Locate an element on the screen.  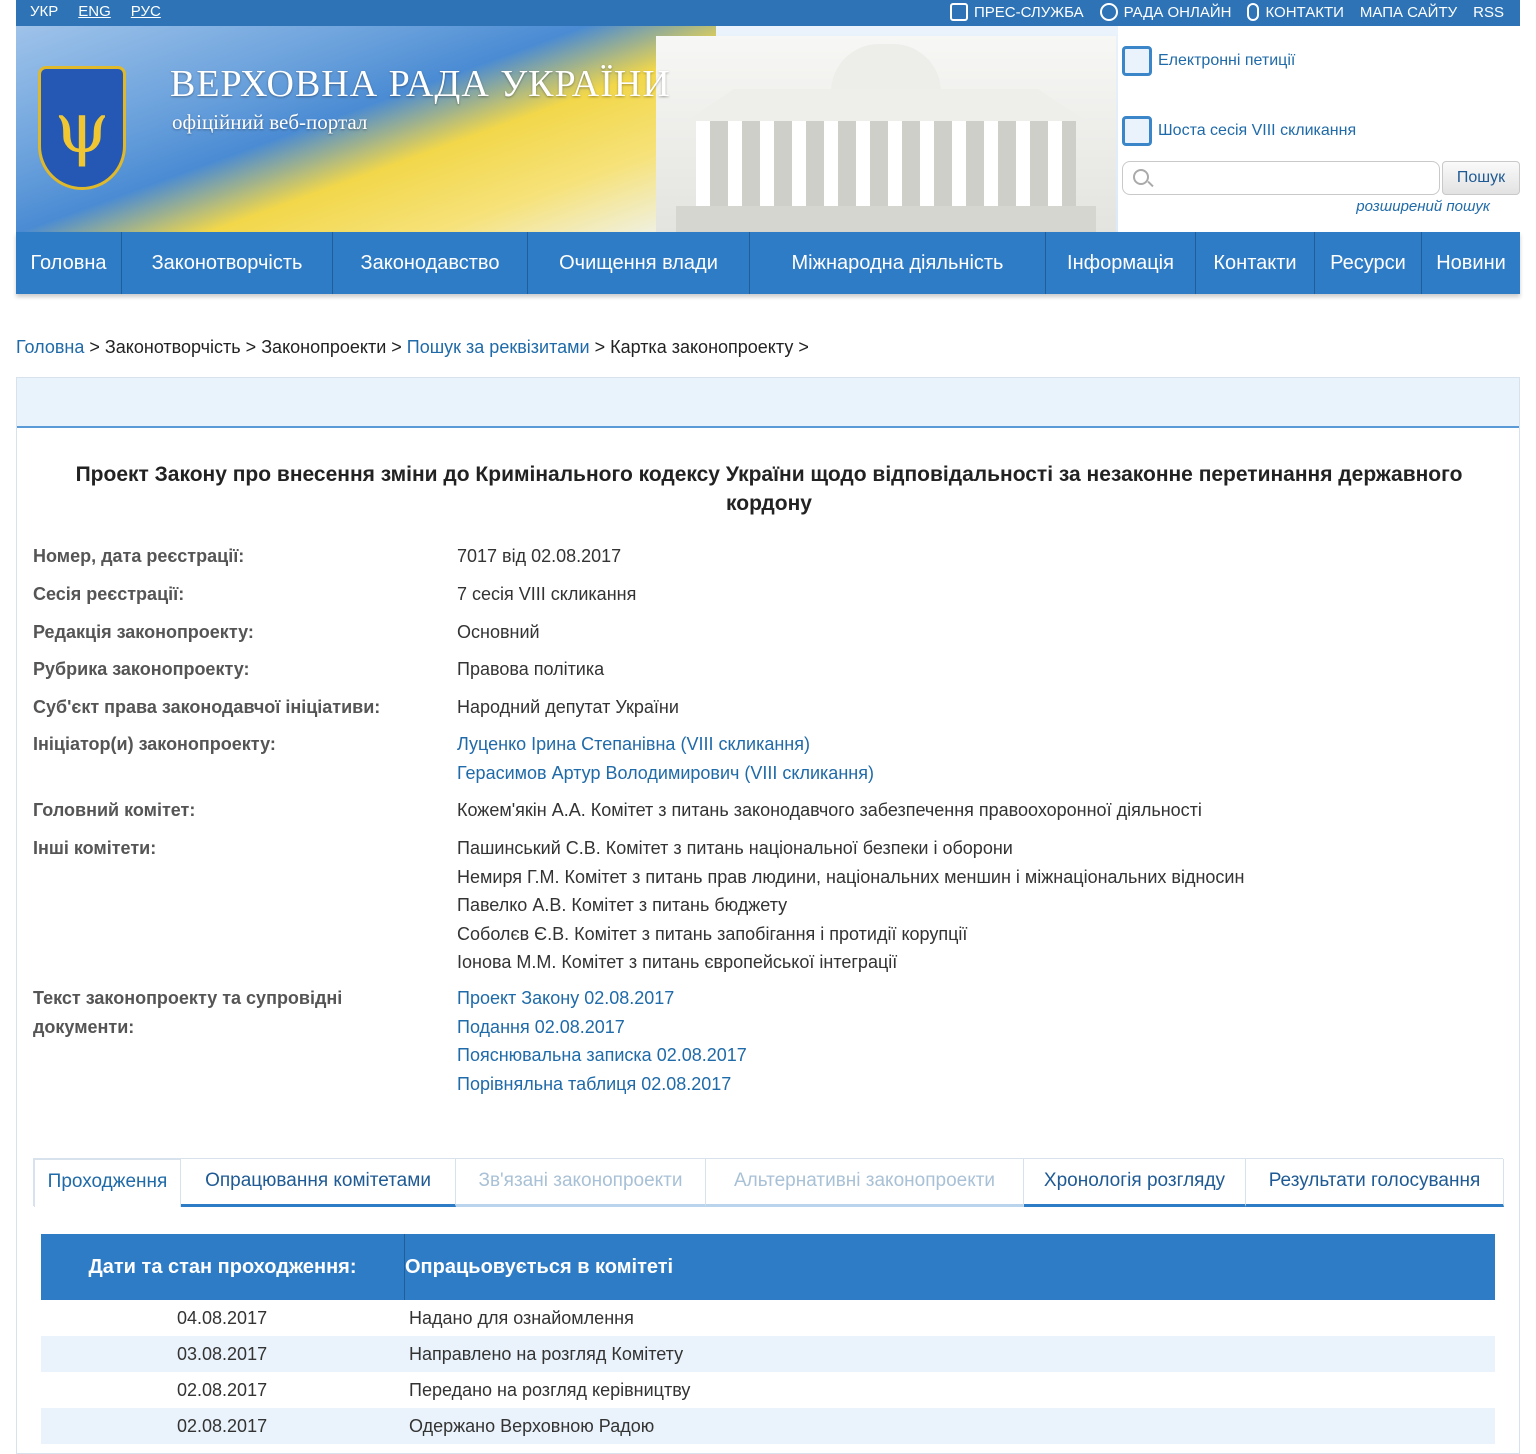
nav-news: Новини is located at coordinates (1471, 263).